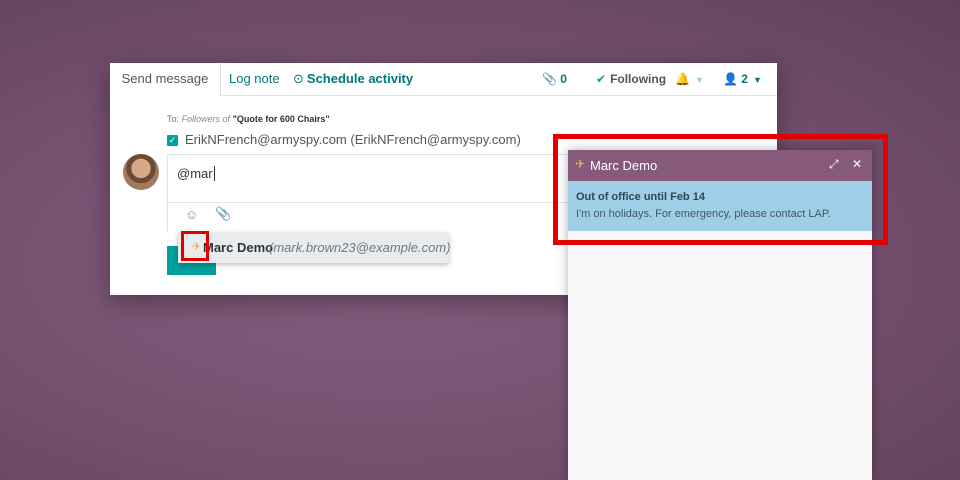 This screenshot has width=960, height=480. Describe the element at coordinates (223, 214) in the screenshot. I see `attachment-icon: 📎` at that location.